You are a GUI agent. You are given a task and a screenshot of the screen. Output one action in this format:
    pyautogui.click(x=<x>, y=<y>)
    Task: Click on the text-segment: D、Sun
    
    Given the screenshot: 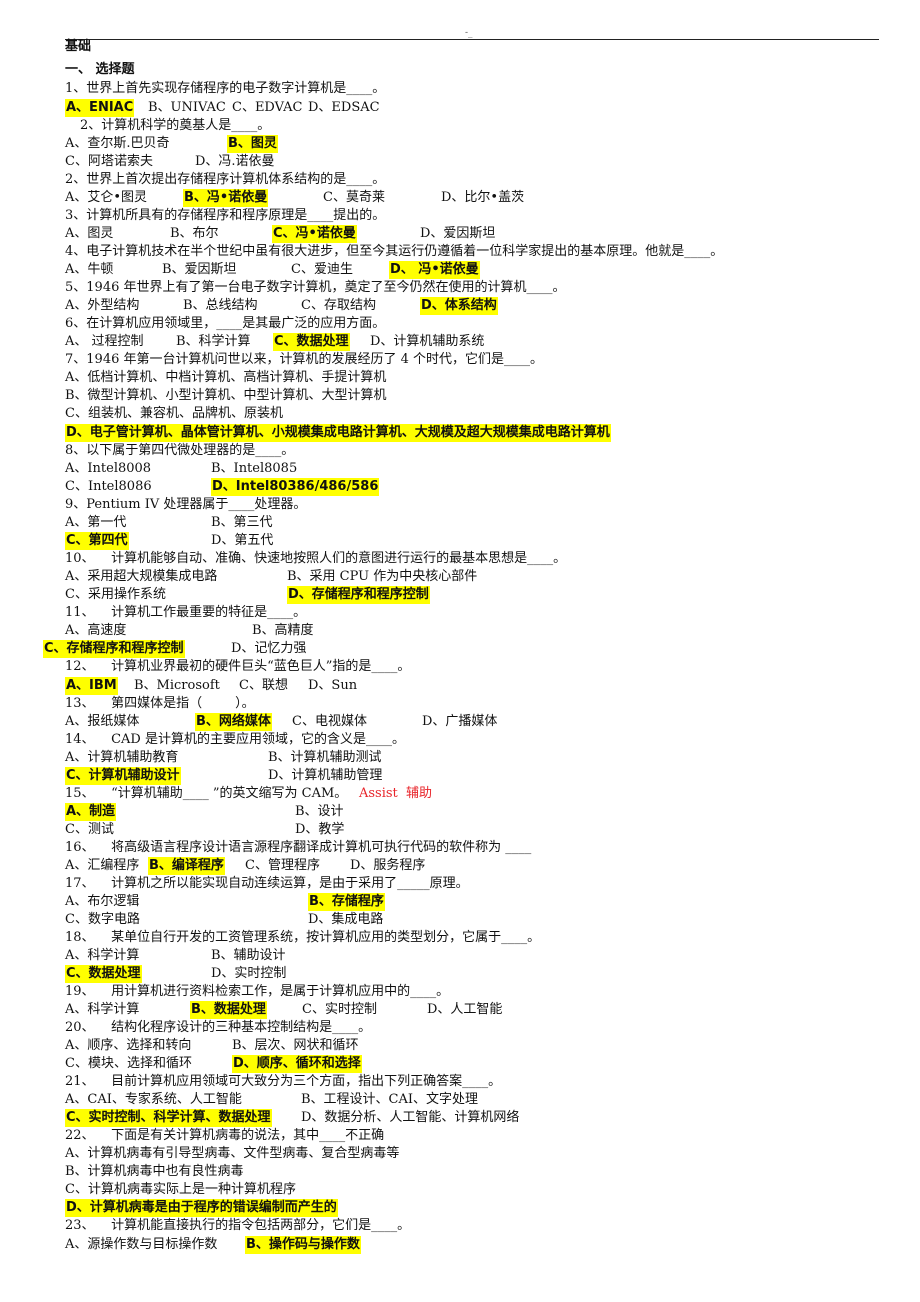 What is the action you would take?
    pyautogui.click(x=333, y=685)
    